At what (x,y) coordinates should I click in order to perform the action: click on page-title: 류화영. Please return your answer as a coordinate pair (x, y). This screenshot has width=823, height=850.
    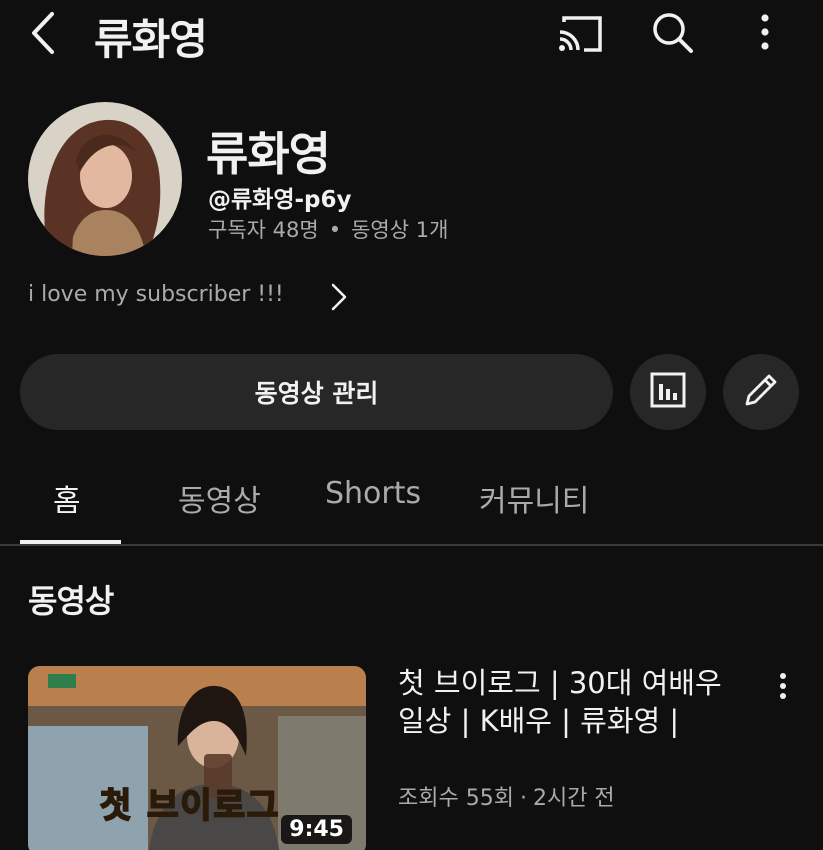
    Looking at the image, I should click on (151, 39).